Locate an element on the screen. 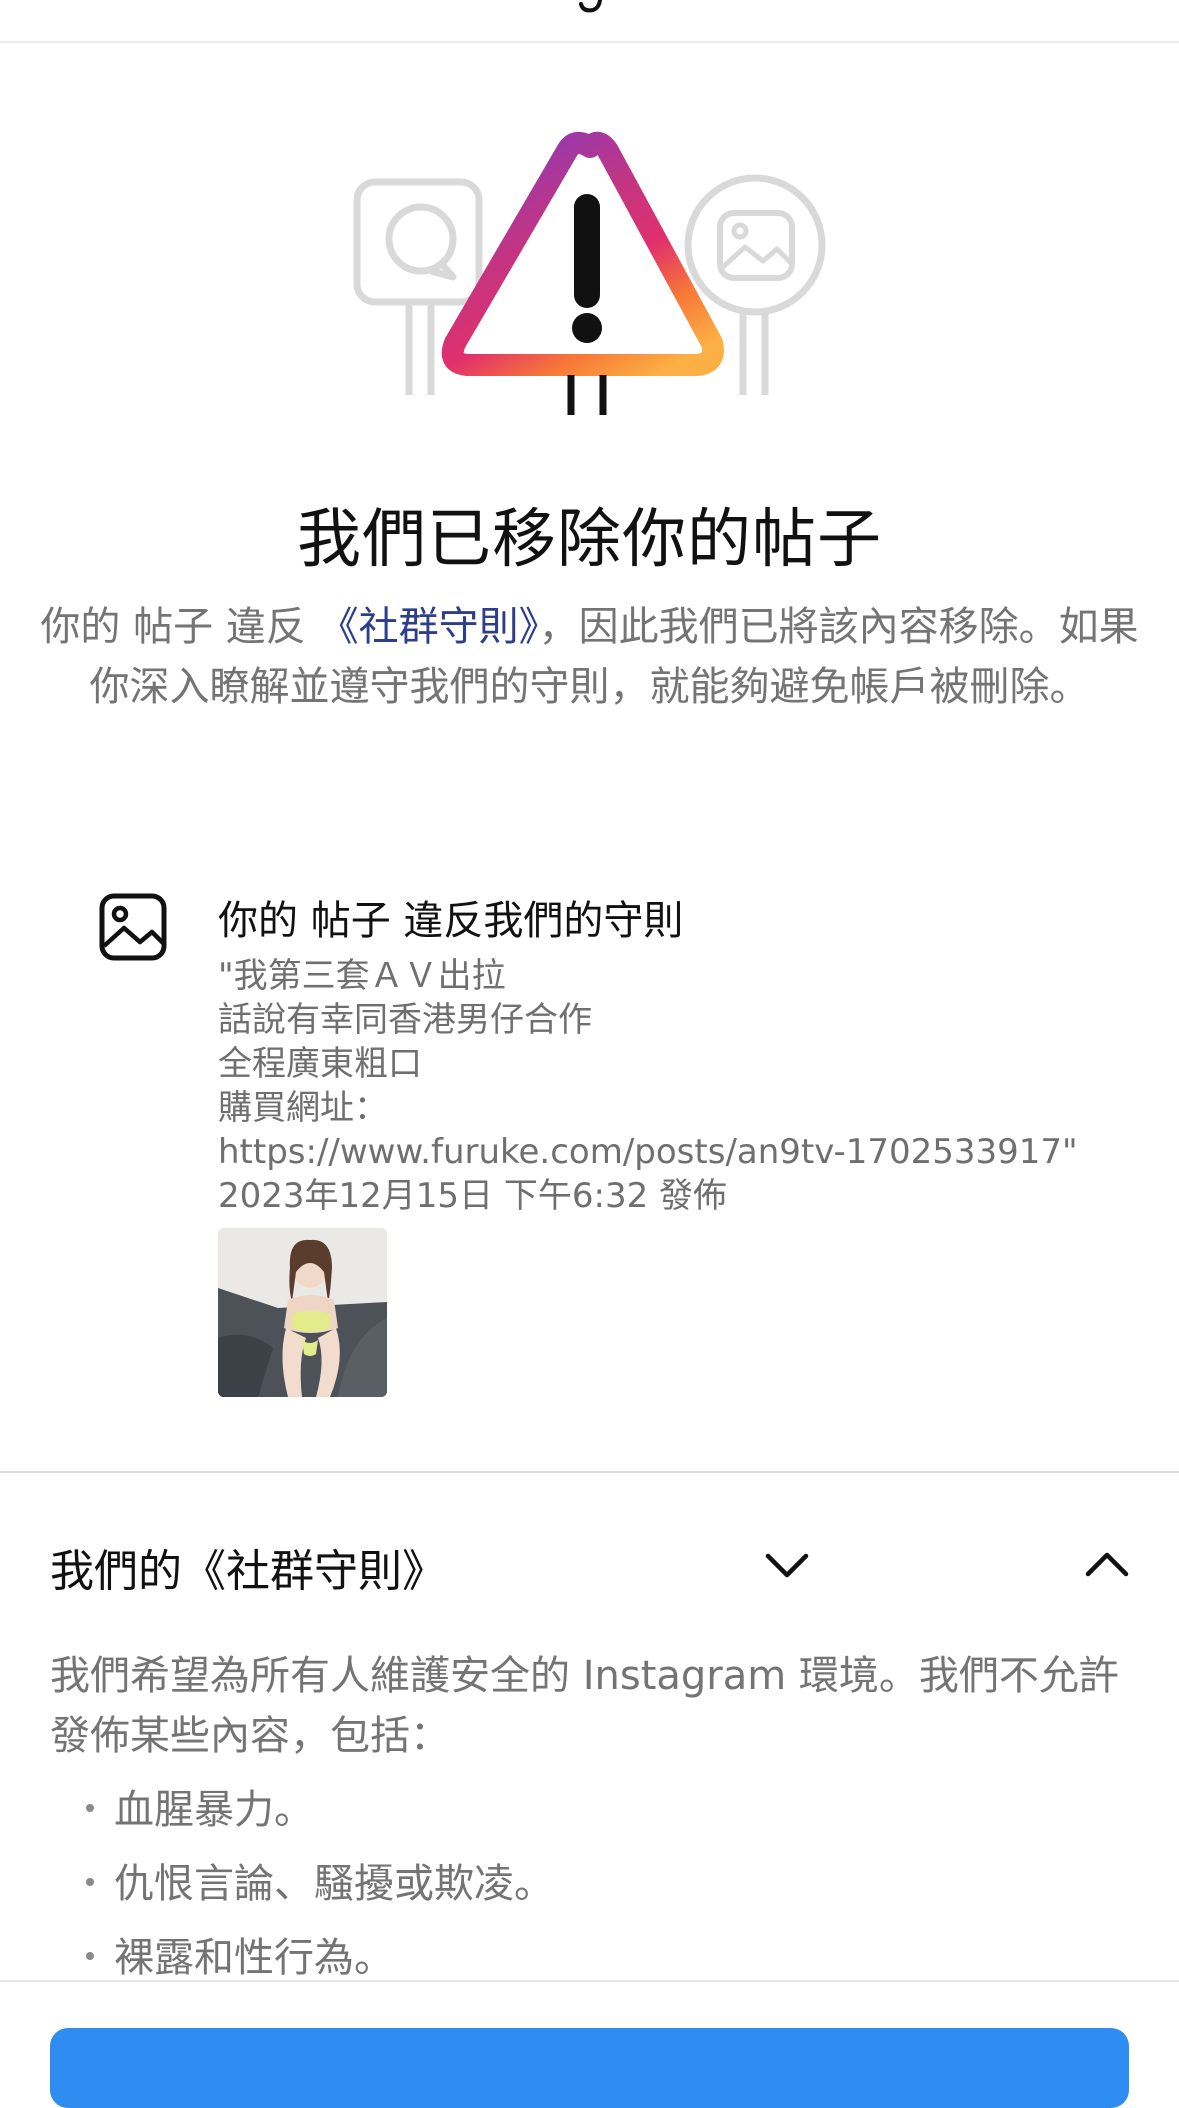  description-text: 你的 帖子 違反 is located at coordinates (179, 627).